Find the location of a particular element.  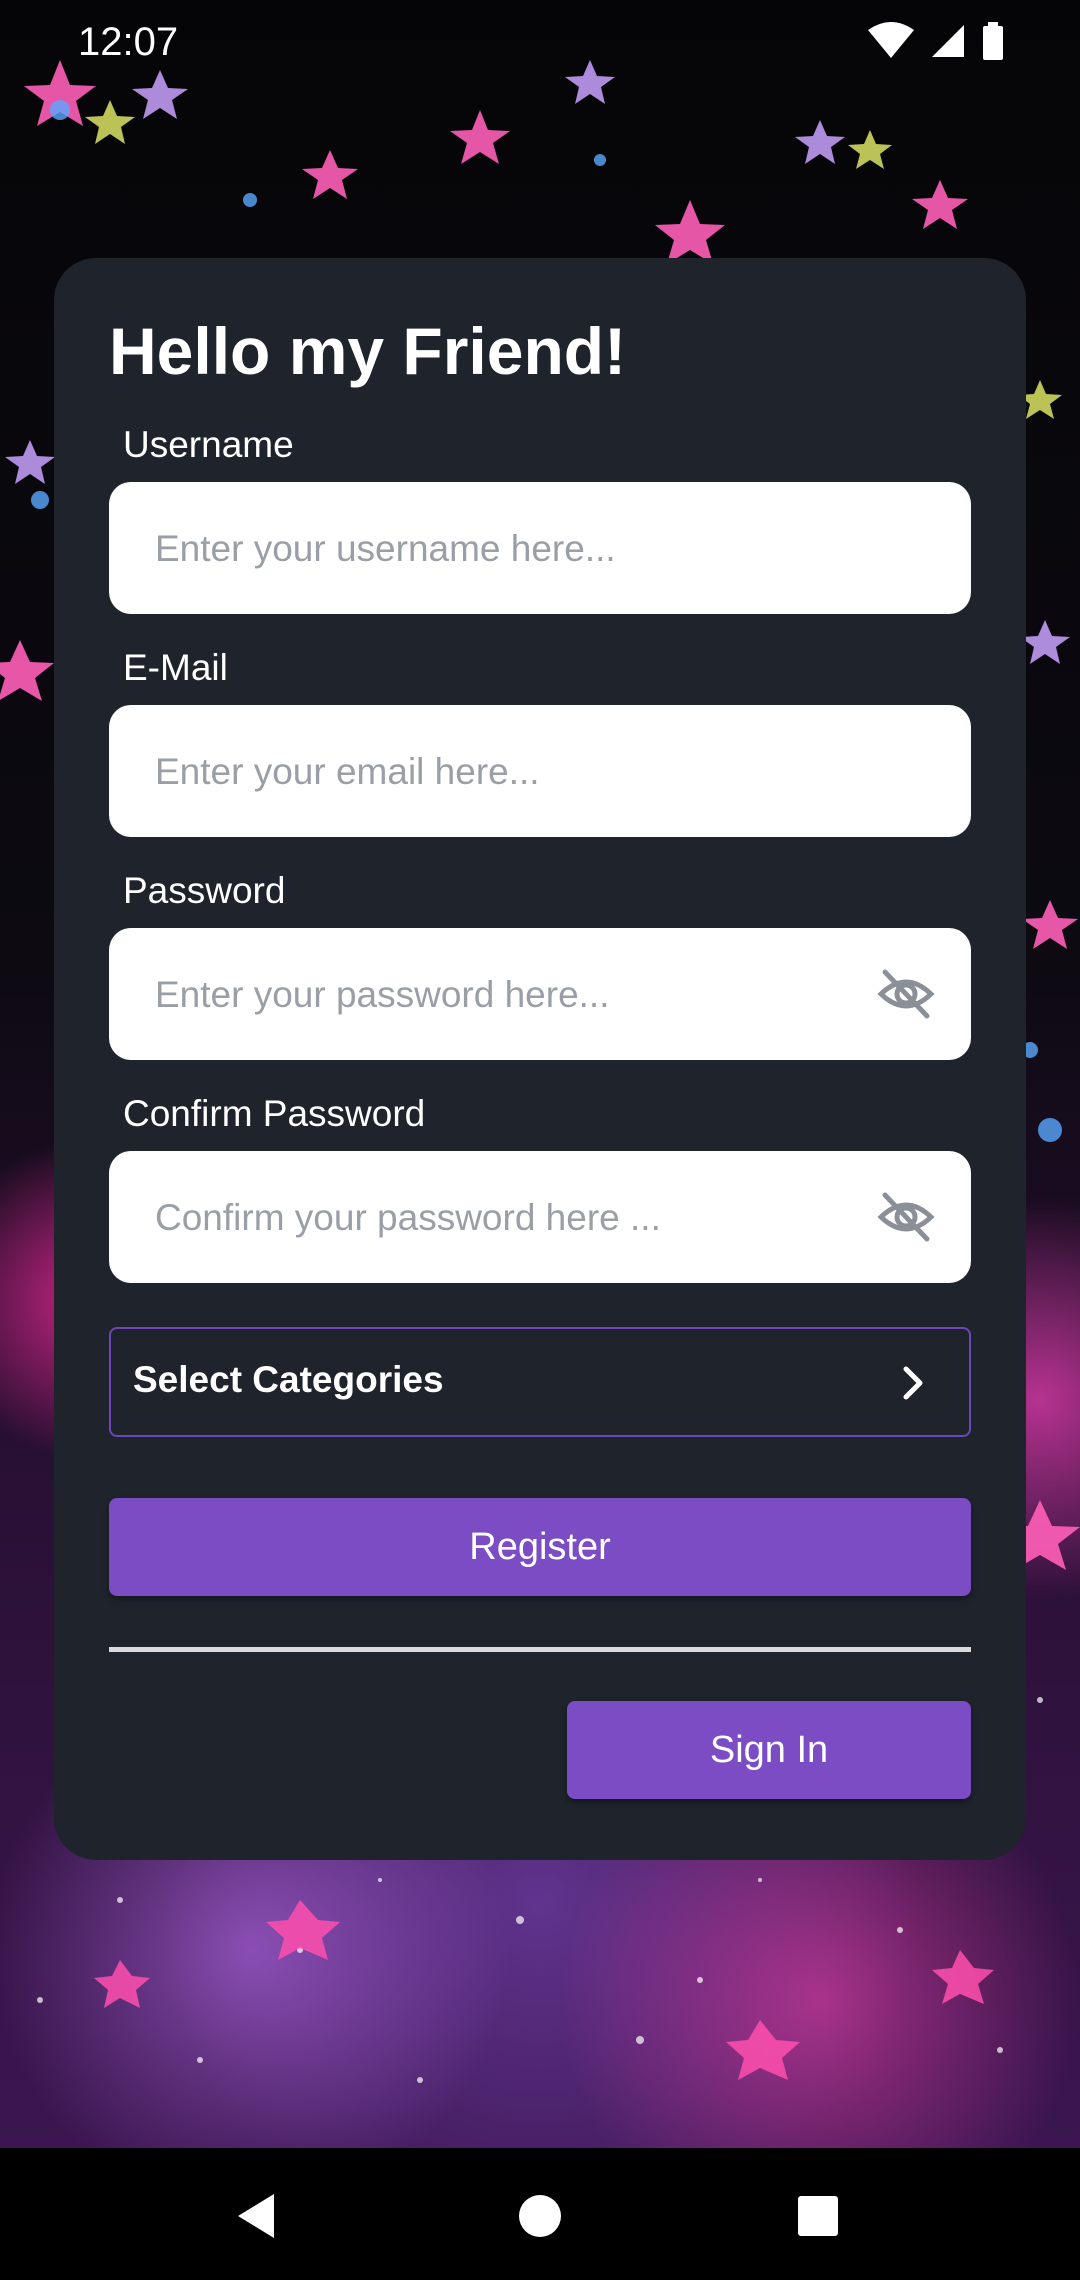

cellular-signal-icon is located at coordinates (948, 41).